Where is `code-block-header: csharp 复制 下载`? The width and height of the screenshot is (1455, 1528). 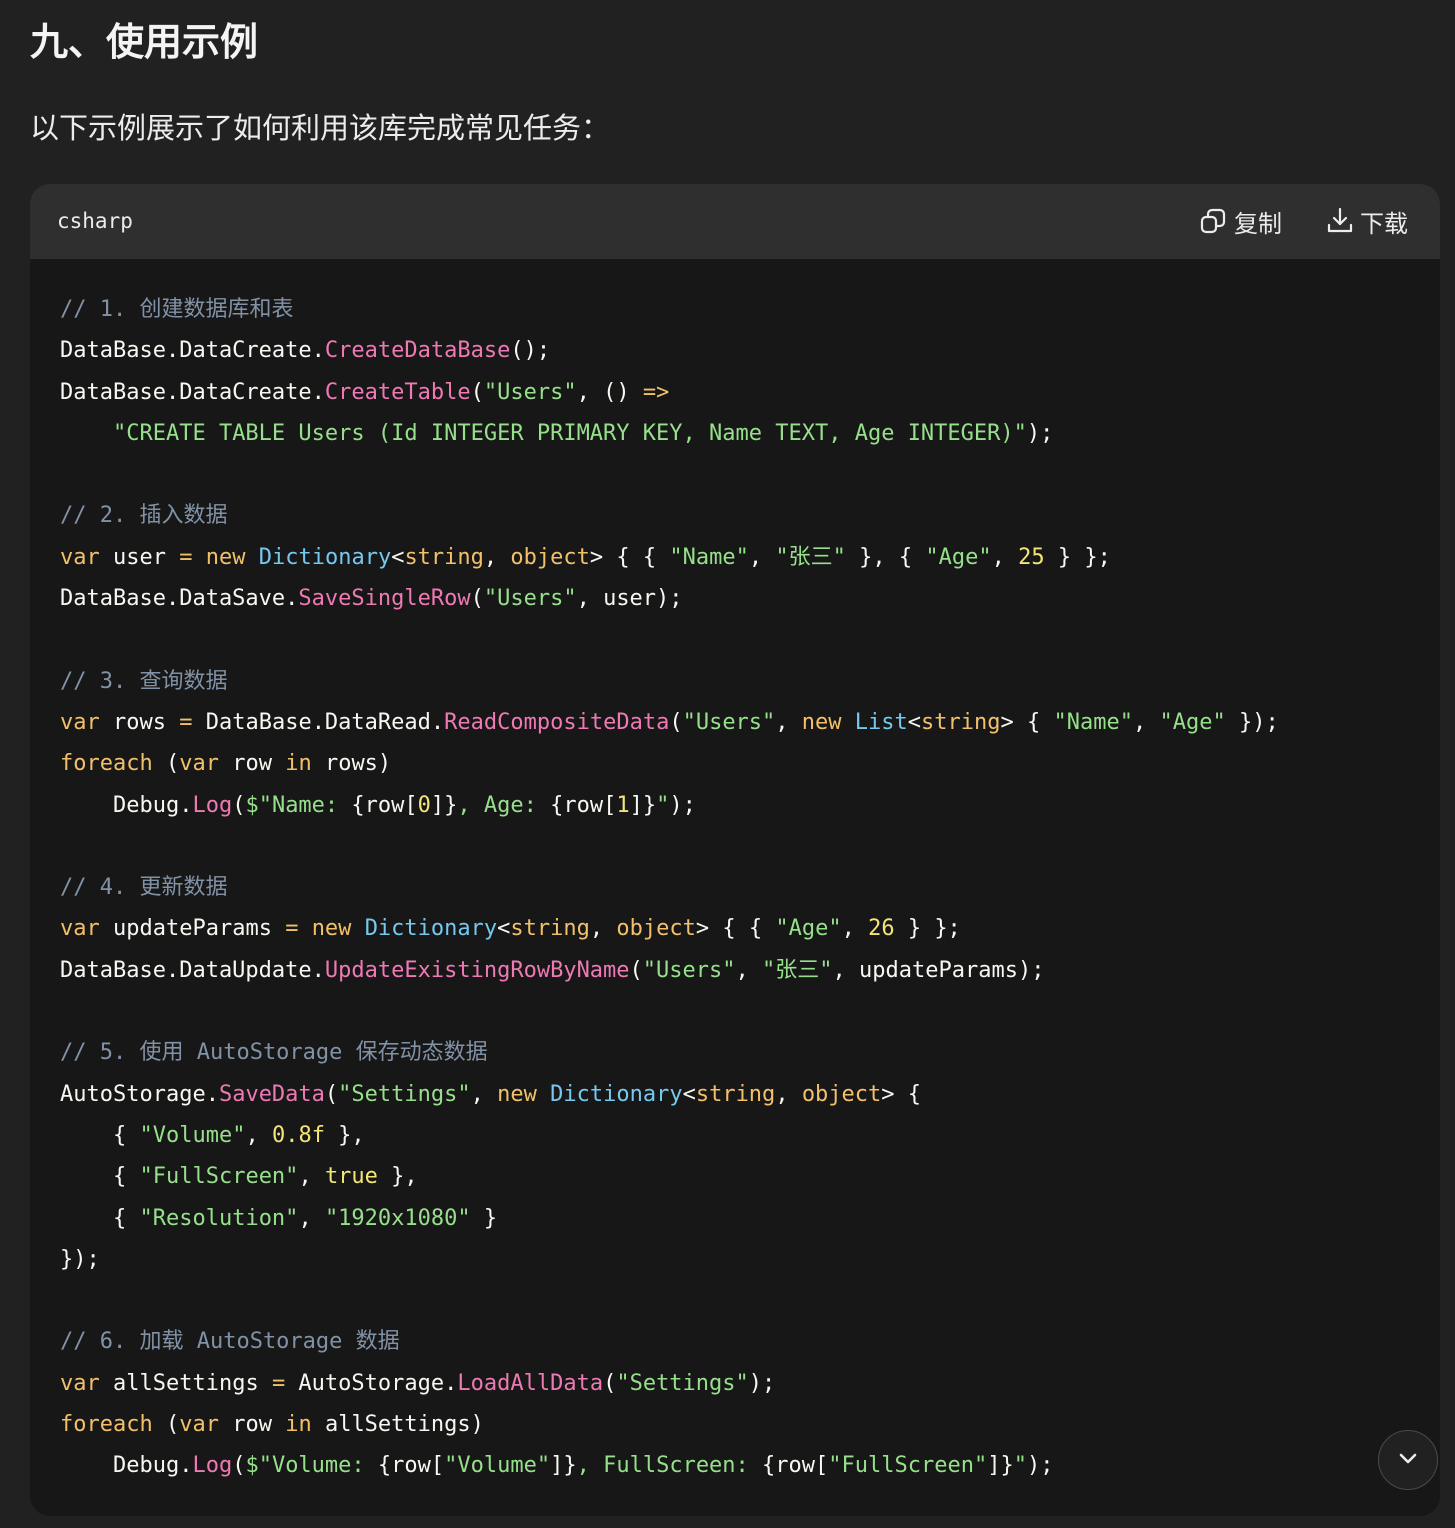
code-block-header: csharp 复制 下载 is located at coordinates (735, 221).